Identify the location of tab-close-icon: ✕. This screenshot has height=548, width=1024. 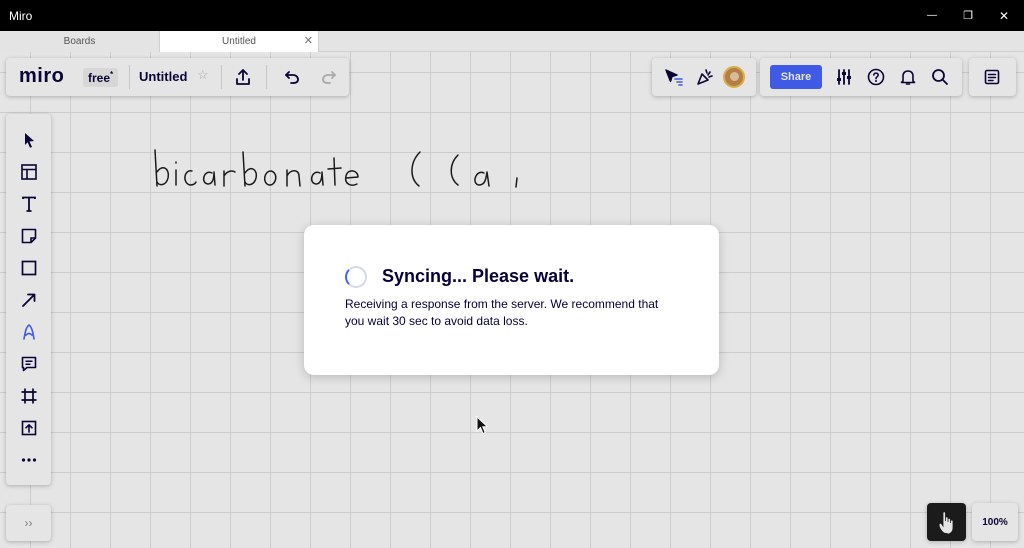
(308, 40).